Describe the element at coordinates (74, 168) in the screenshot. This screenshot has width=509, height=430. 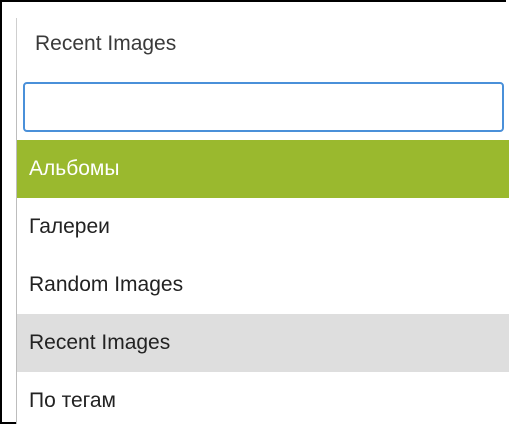
I see `option-label: Альбомы` at that location.